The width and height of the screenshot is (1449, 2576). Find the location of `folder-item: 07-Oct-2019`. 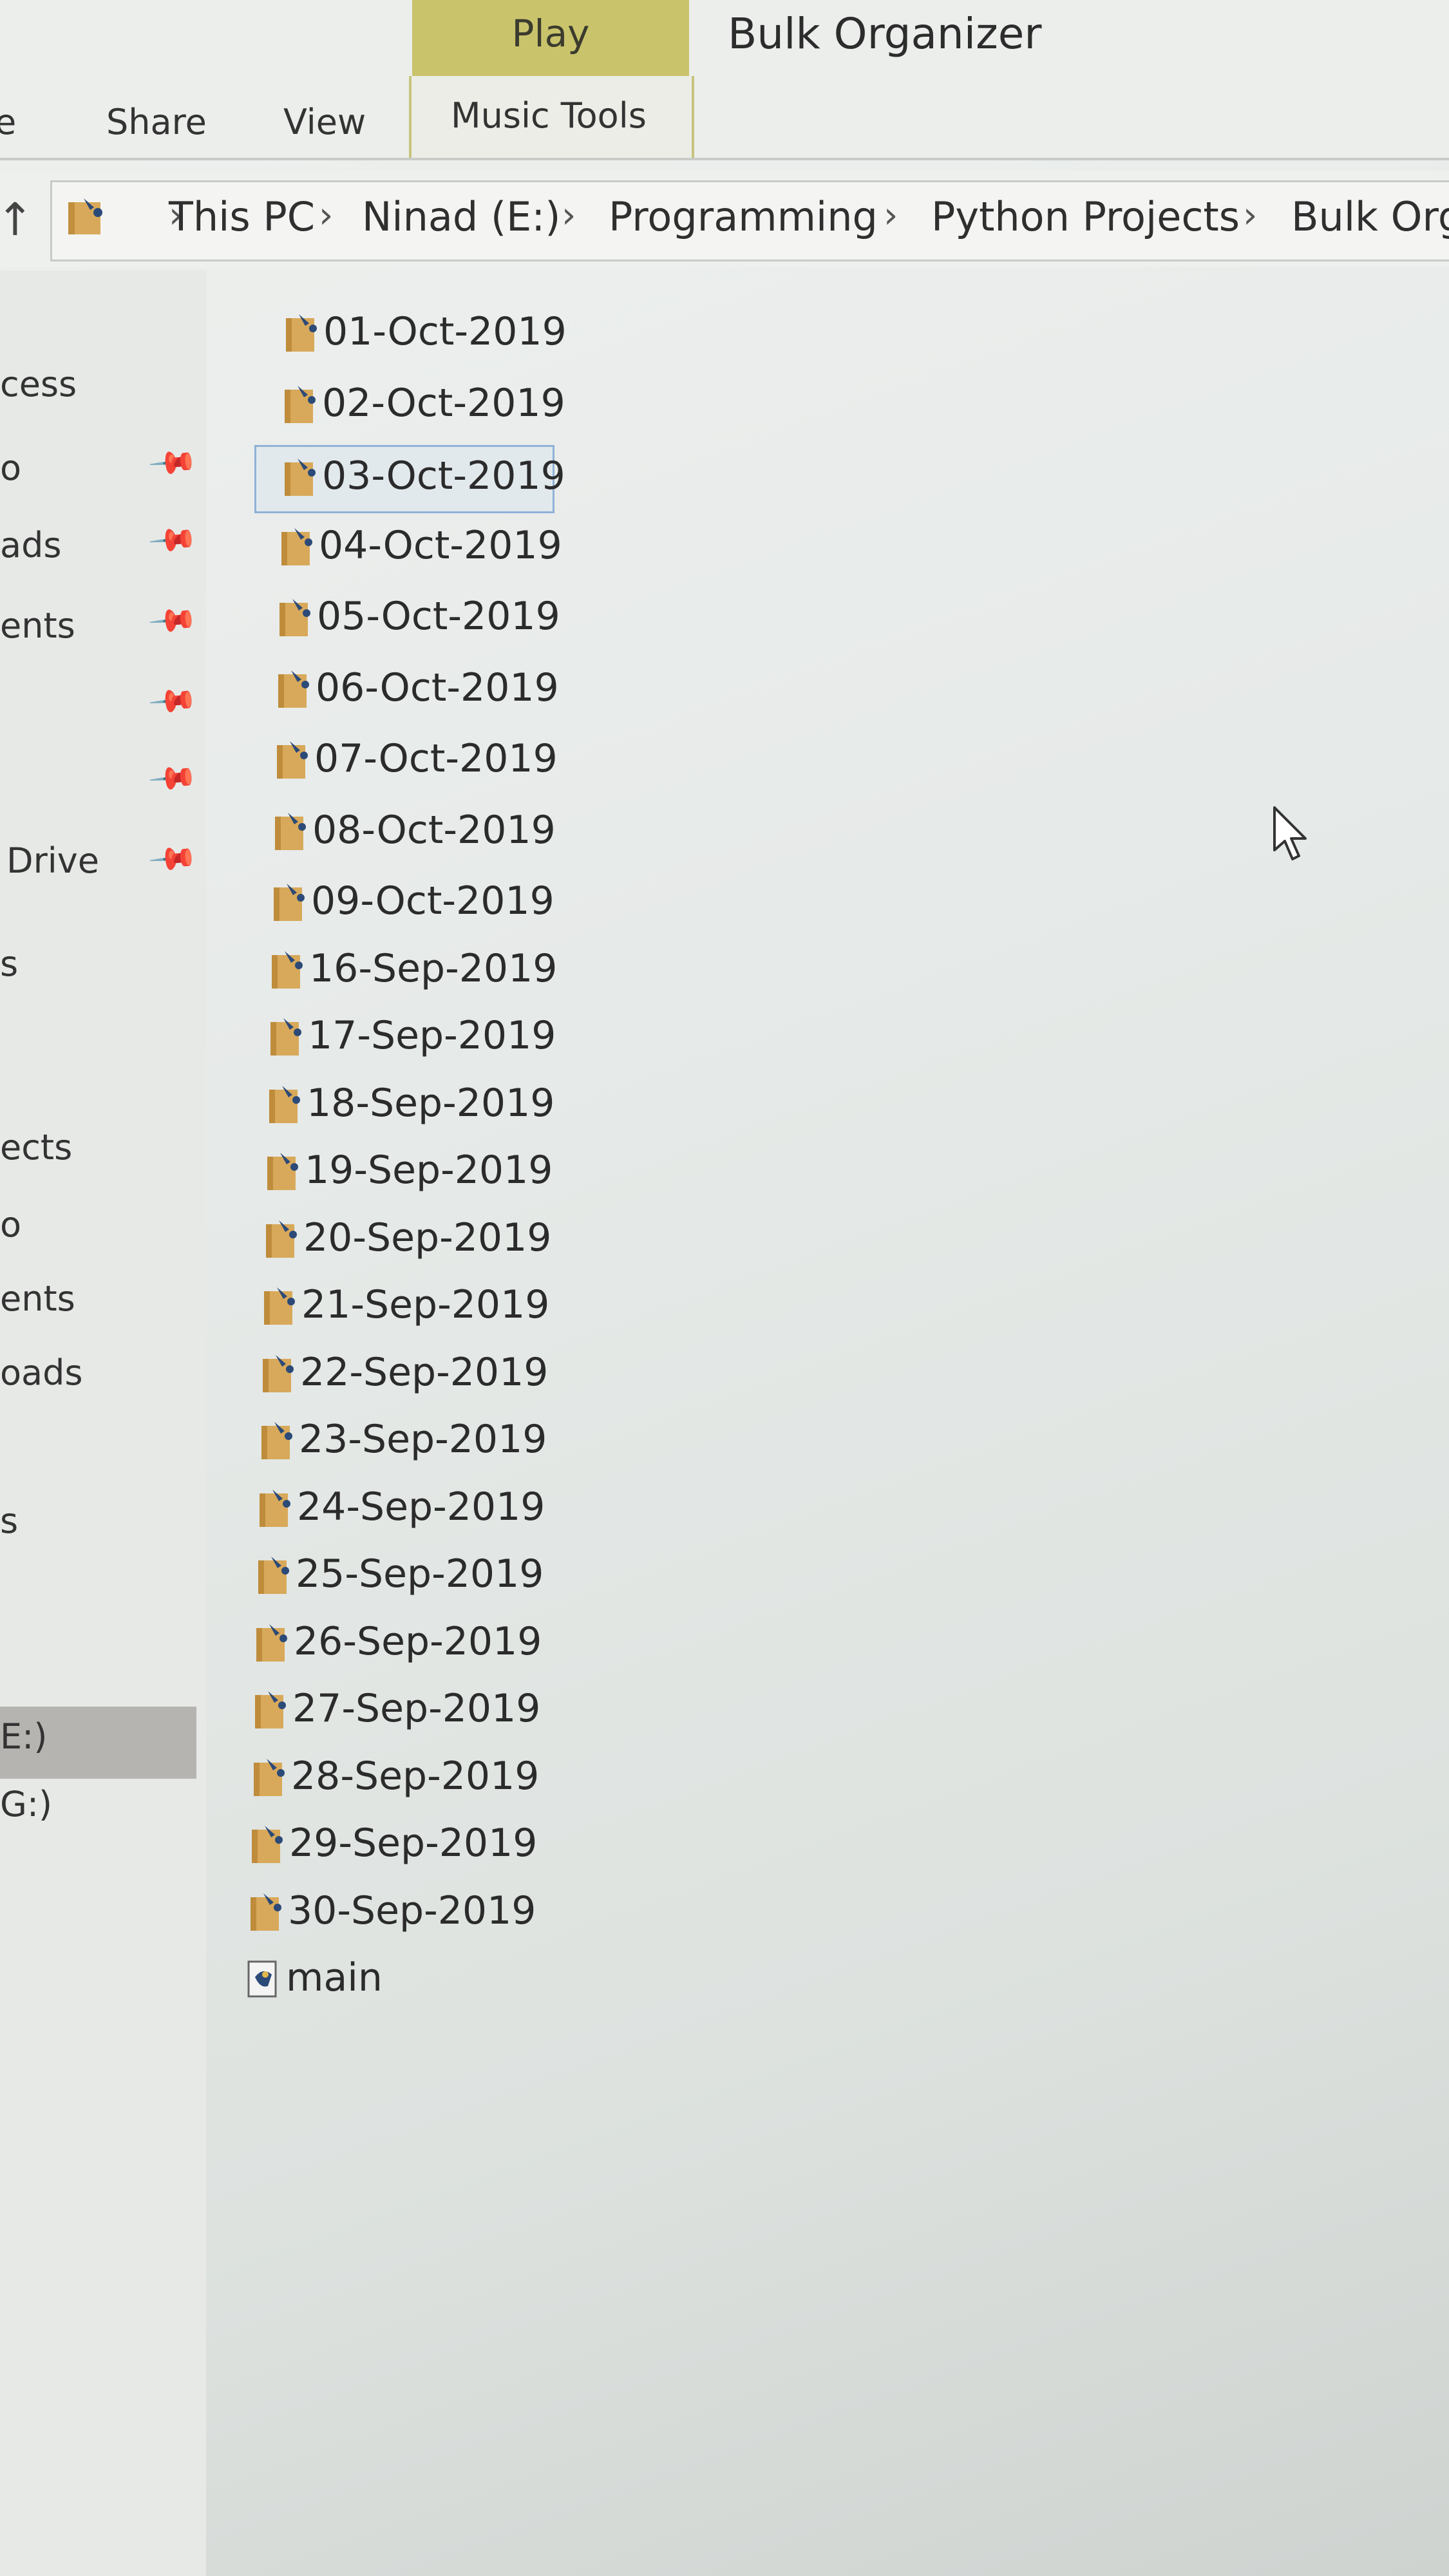

folder-item: 07-Oct-2019 is located at coordinates (429, 762).